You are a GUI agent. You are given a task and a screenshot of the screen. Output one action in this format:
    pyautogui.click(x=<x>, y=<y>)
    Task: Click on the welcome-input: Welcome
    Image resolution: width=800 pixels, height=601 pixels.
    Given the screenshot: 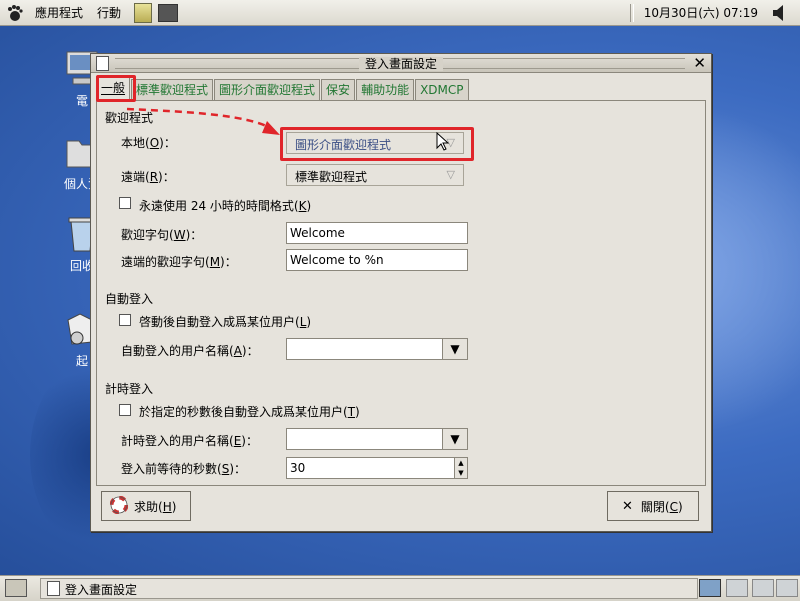 What is the action you would take?
    pyautogui.click(x=377, y=233)
    